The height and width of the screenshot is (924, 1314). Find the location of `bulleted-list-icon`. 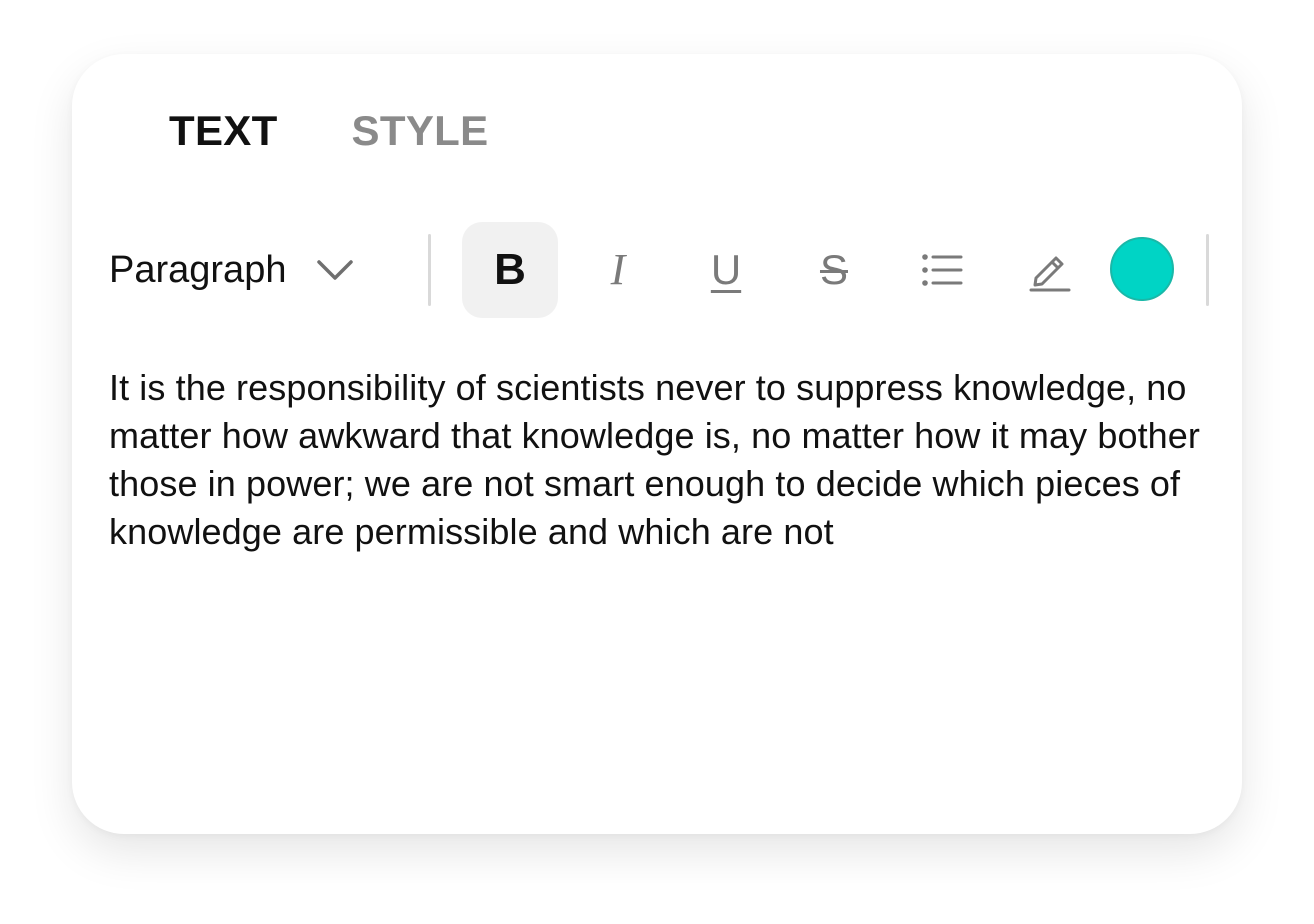

bulleted-list-icon is located at coordinates (942, 270).